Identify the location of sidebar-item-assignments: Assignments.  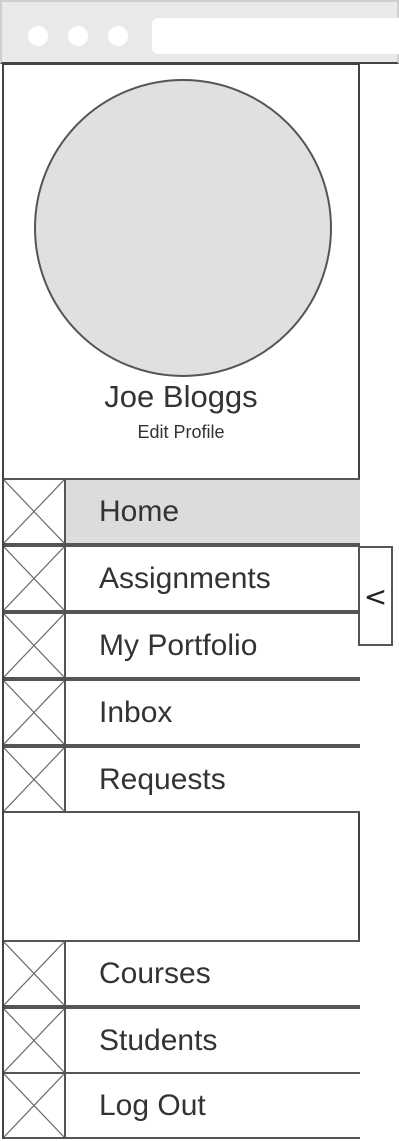
(182, 578).